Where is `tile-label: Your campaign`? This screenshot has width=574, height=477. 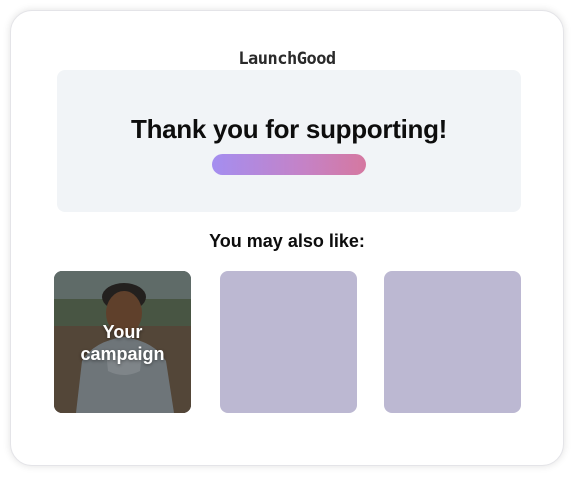 tile-label: Your campaign is located at coordinates (122, 343).